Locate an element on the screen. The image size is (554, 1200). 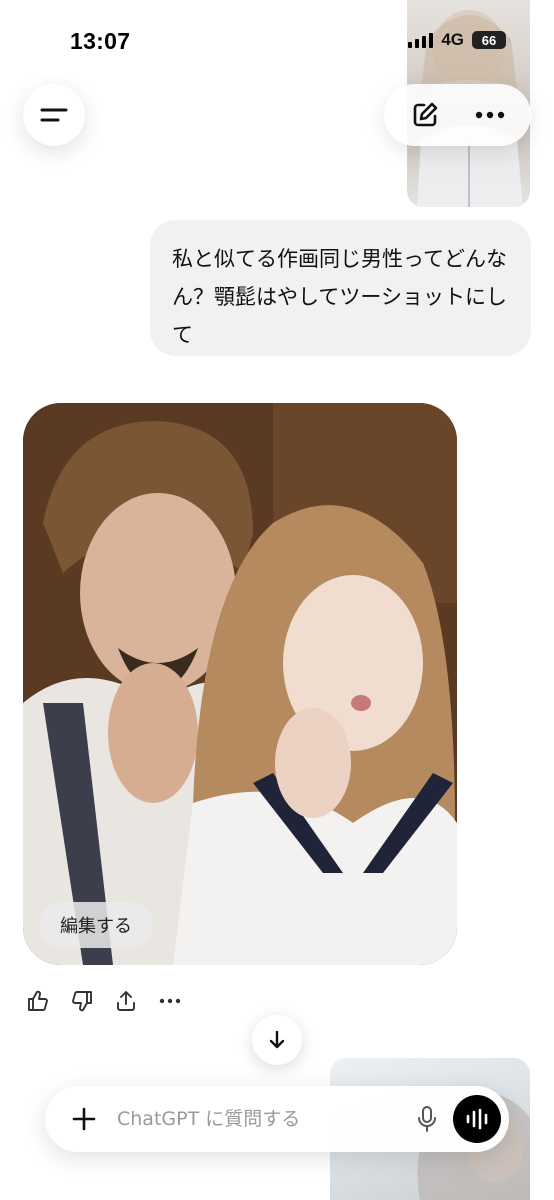
like-button is located at coordinates (38, 1001).